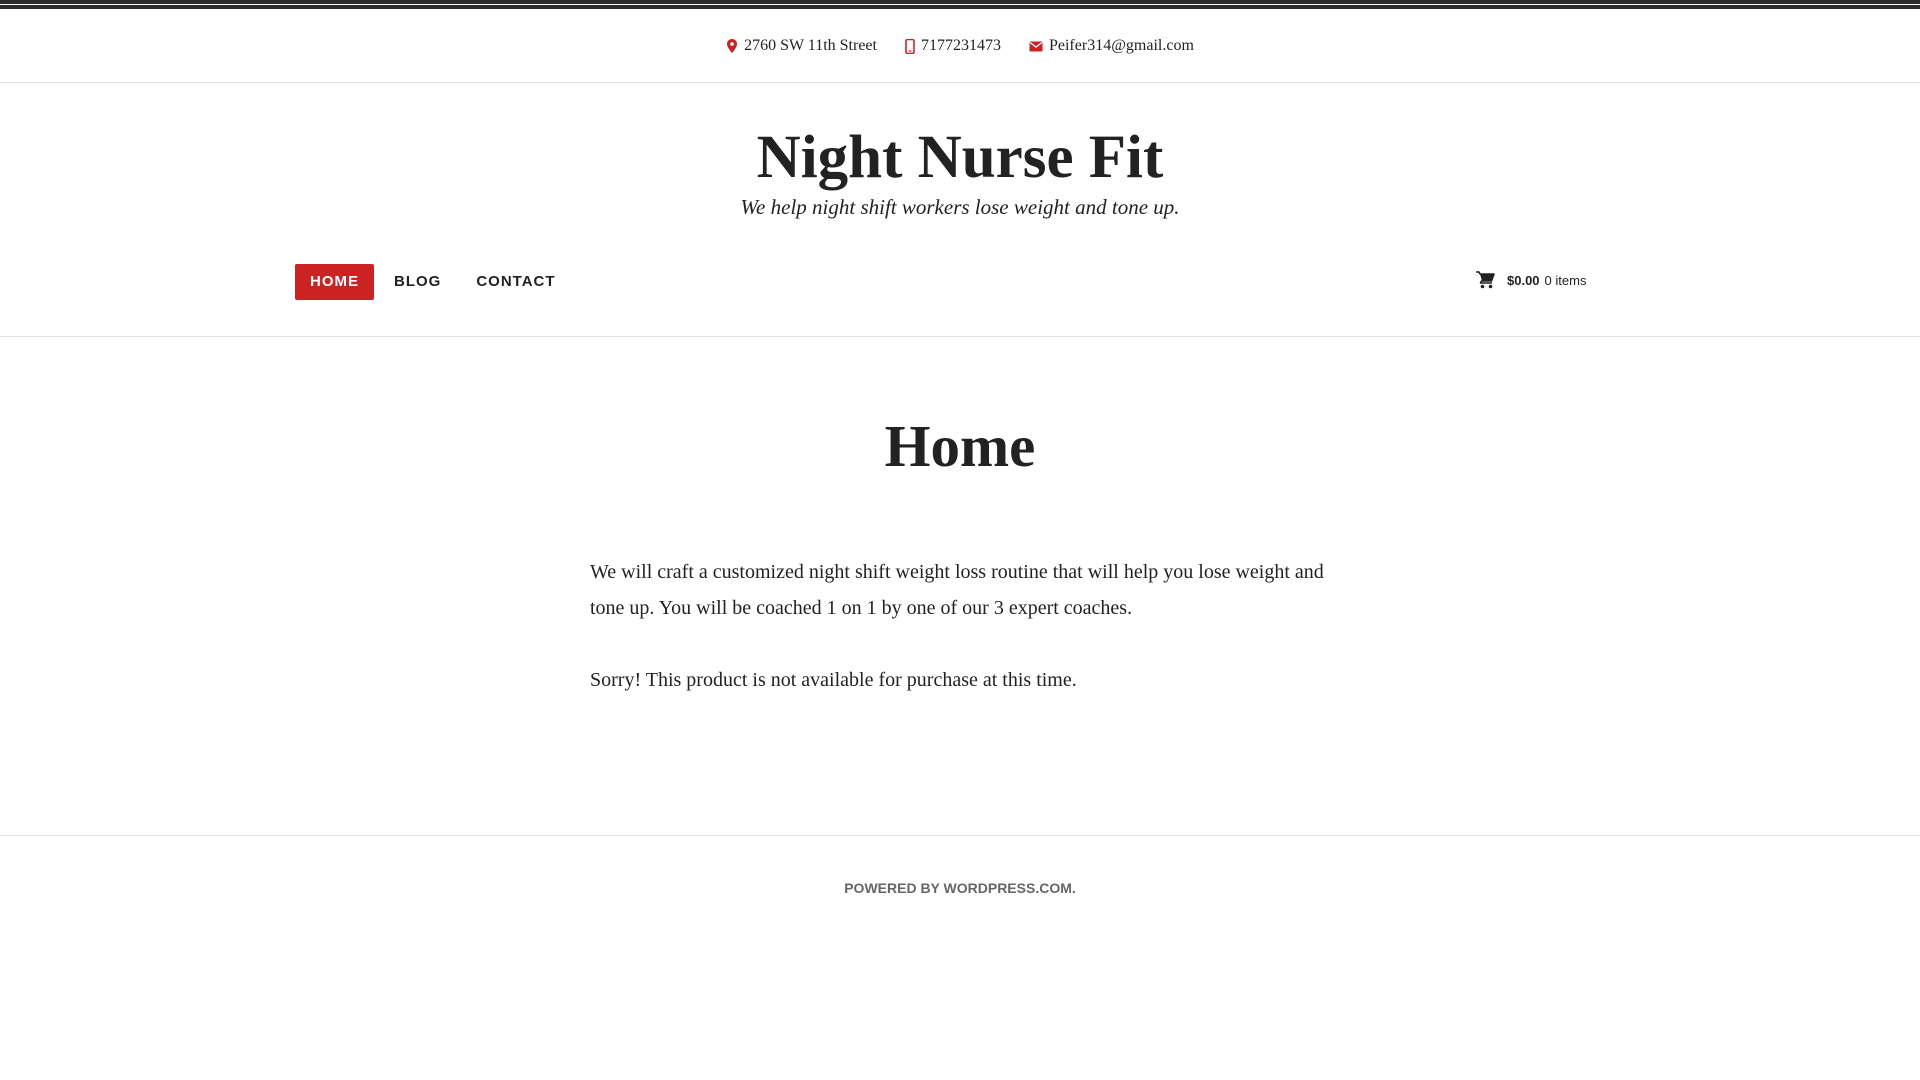 Image resolution: width=1920 pixels, height=1080 pixels. What do you see at coordinates (960, 446) in the screenshot?
I see `page-title: Home` at bounding box center [960, 446].